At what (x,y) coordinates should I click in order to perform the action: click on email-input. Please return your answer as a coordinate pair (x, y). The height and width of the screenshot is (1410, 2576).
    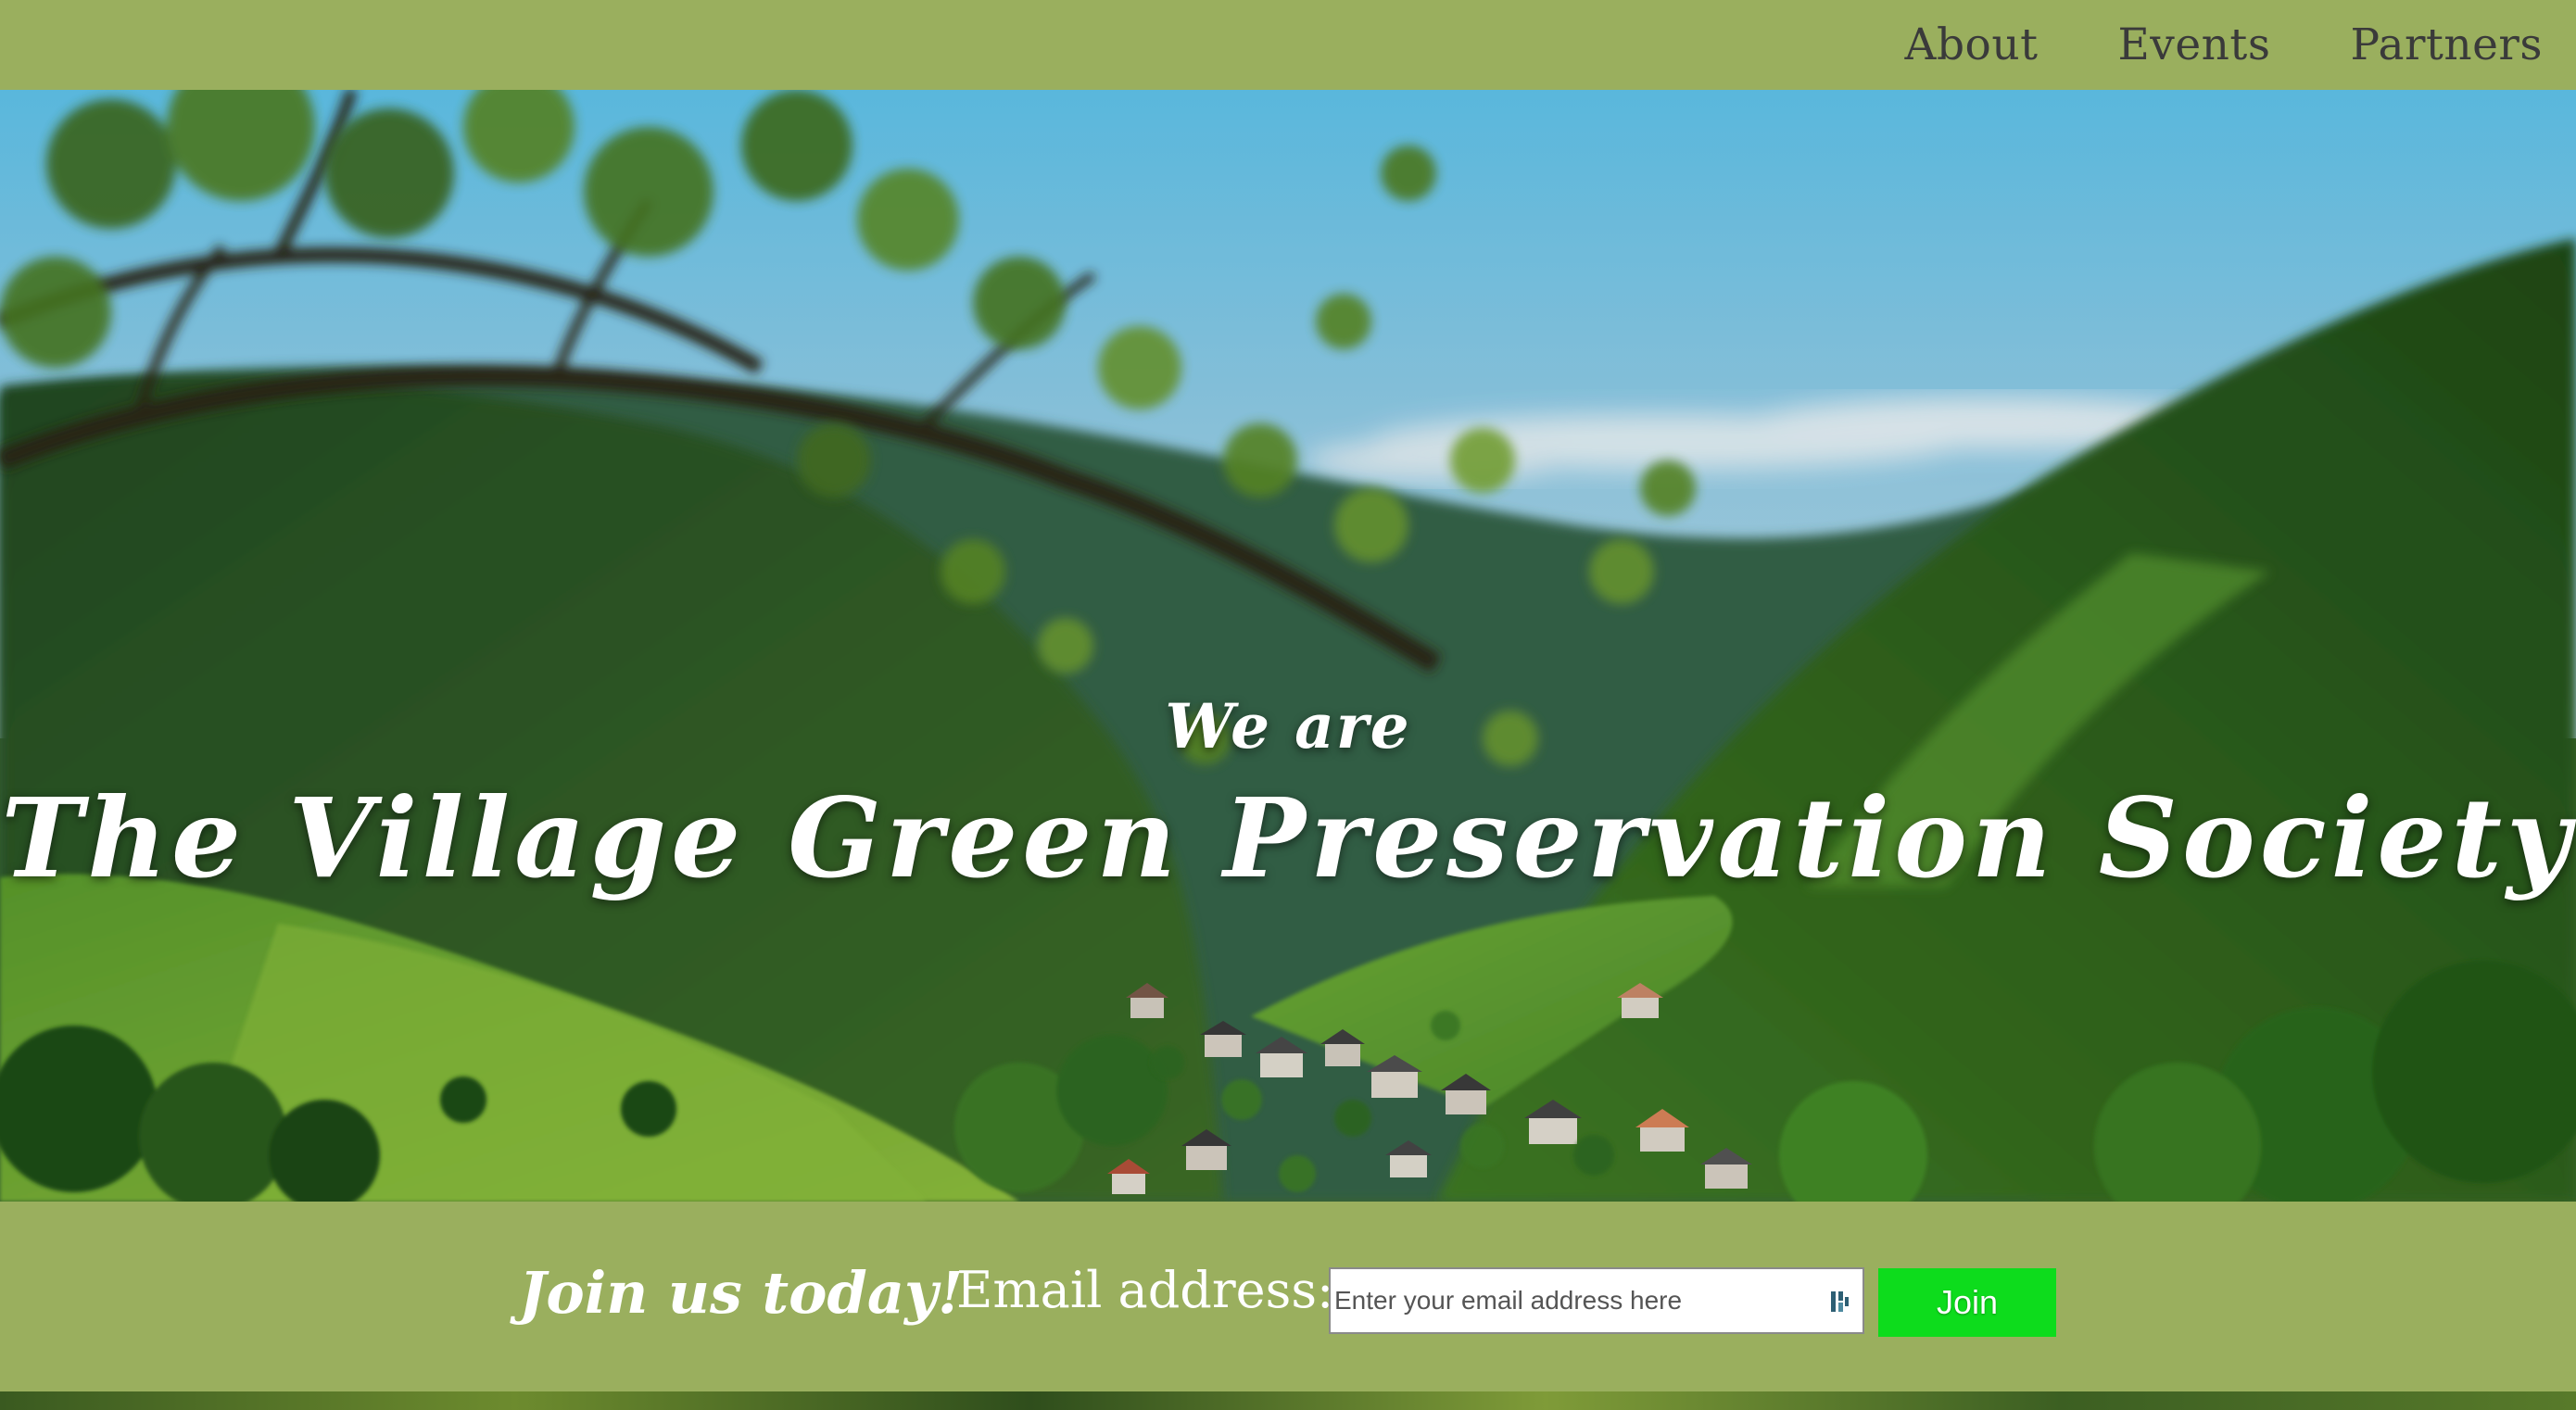
    Looking at the image, I should click on (1576, 1300).